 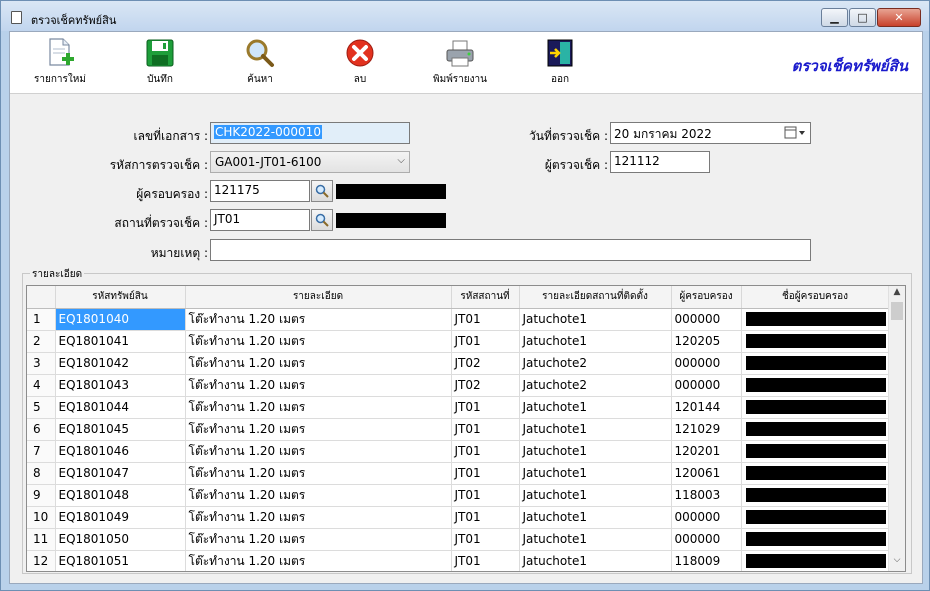 I want to click on row-number-cell: 5, so click(x=41, y=407).